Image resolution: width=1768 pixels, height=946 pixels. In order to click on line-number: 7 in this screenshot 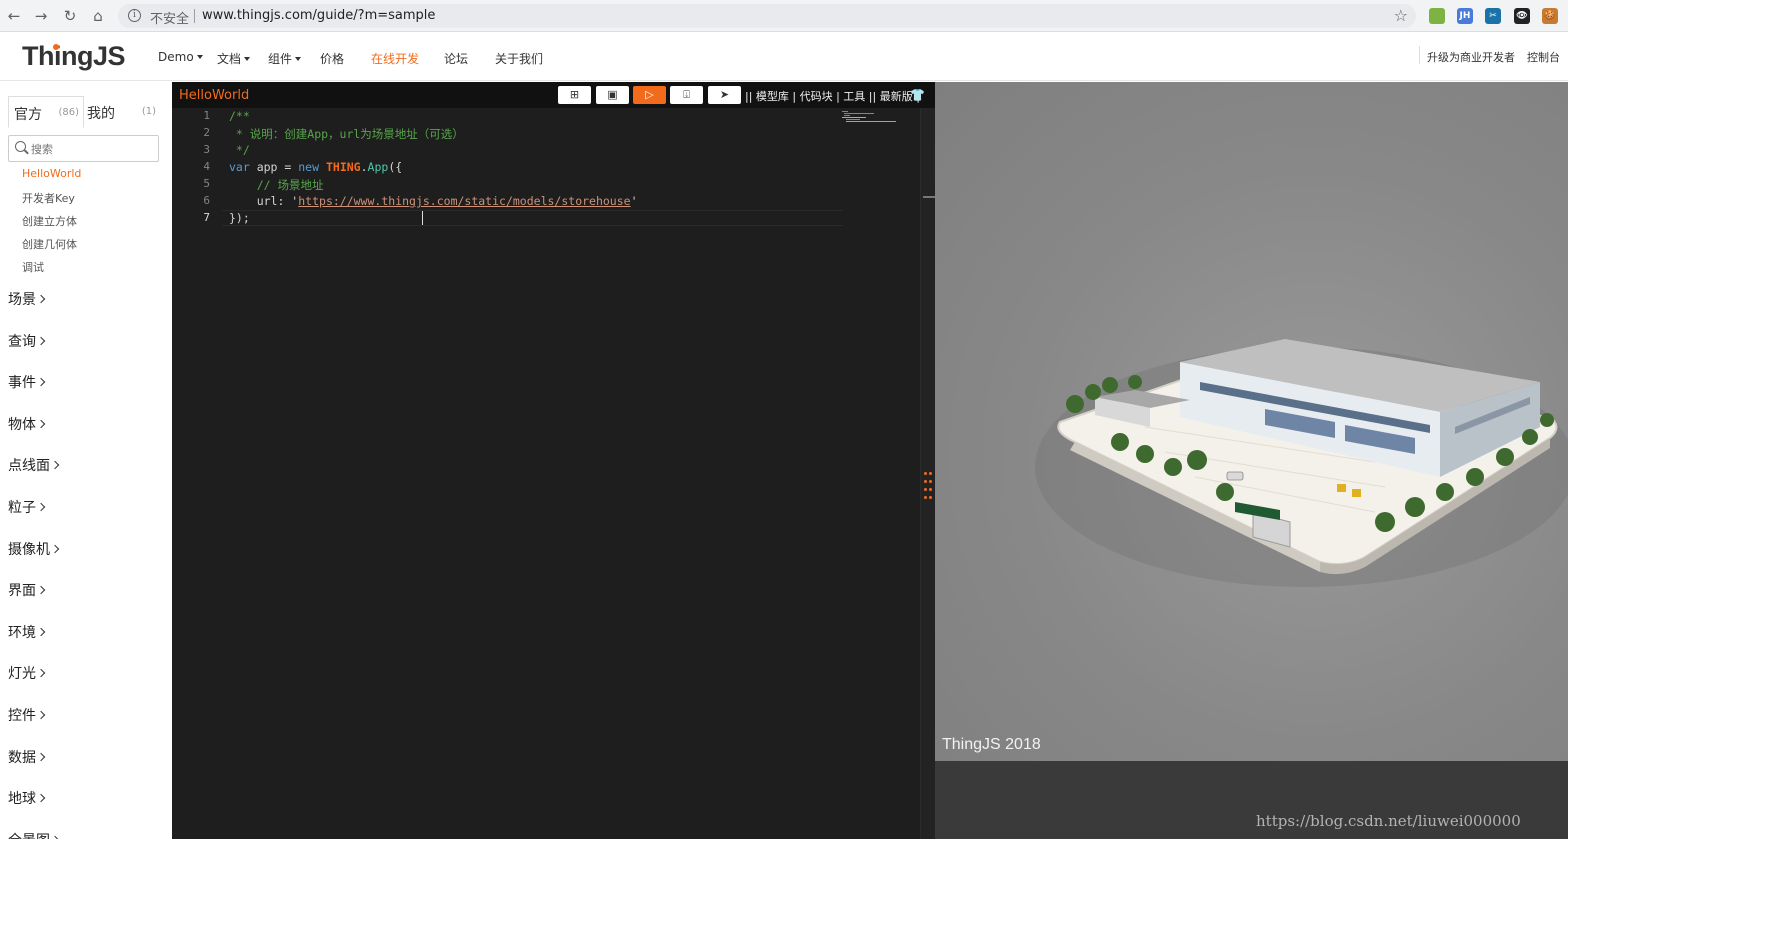, I will do `click(206, 217)`.